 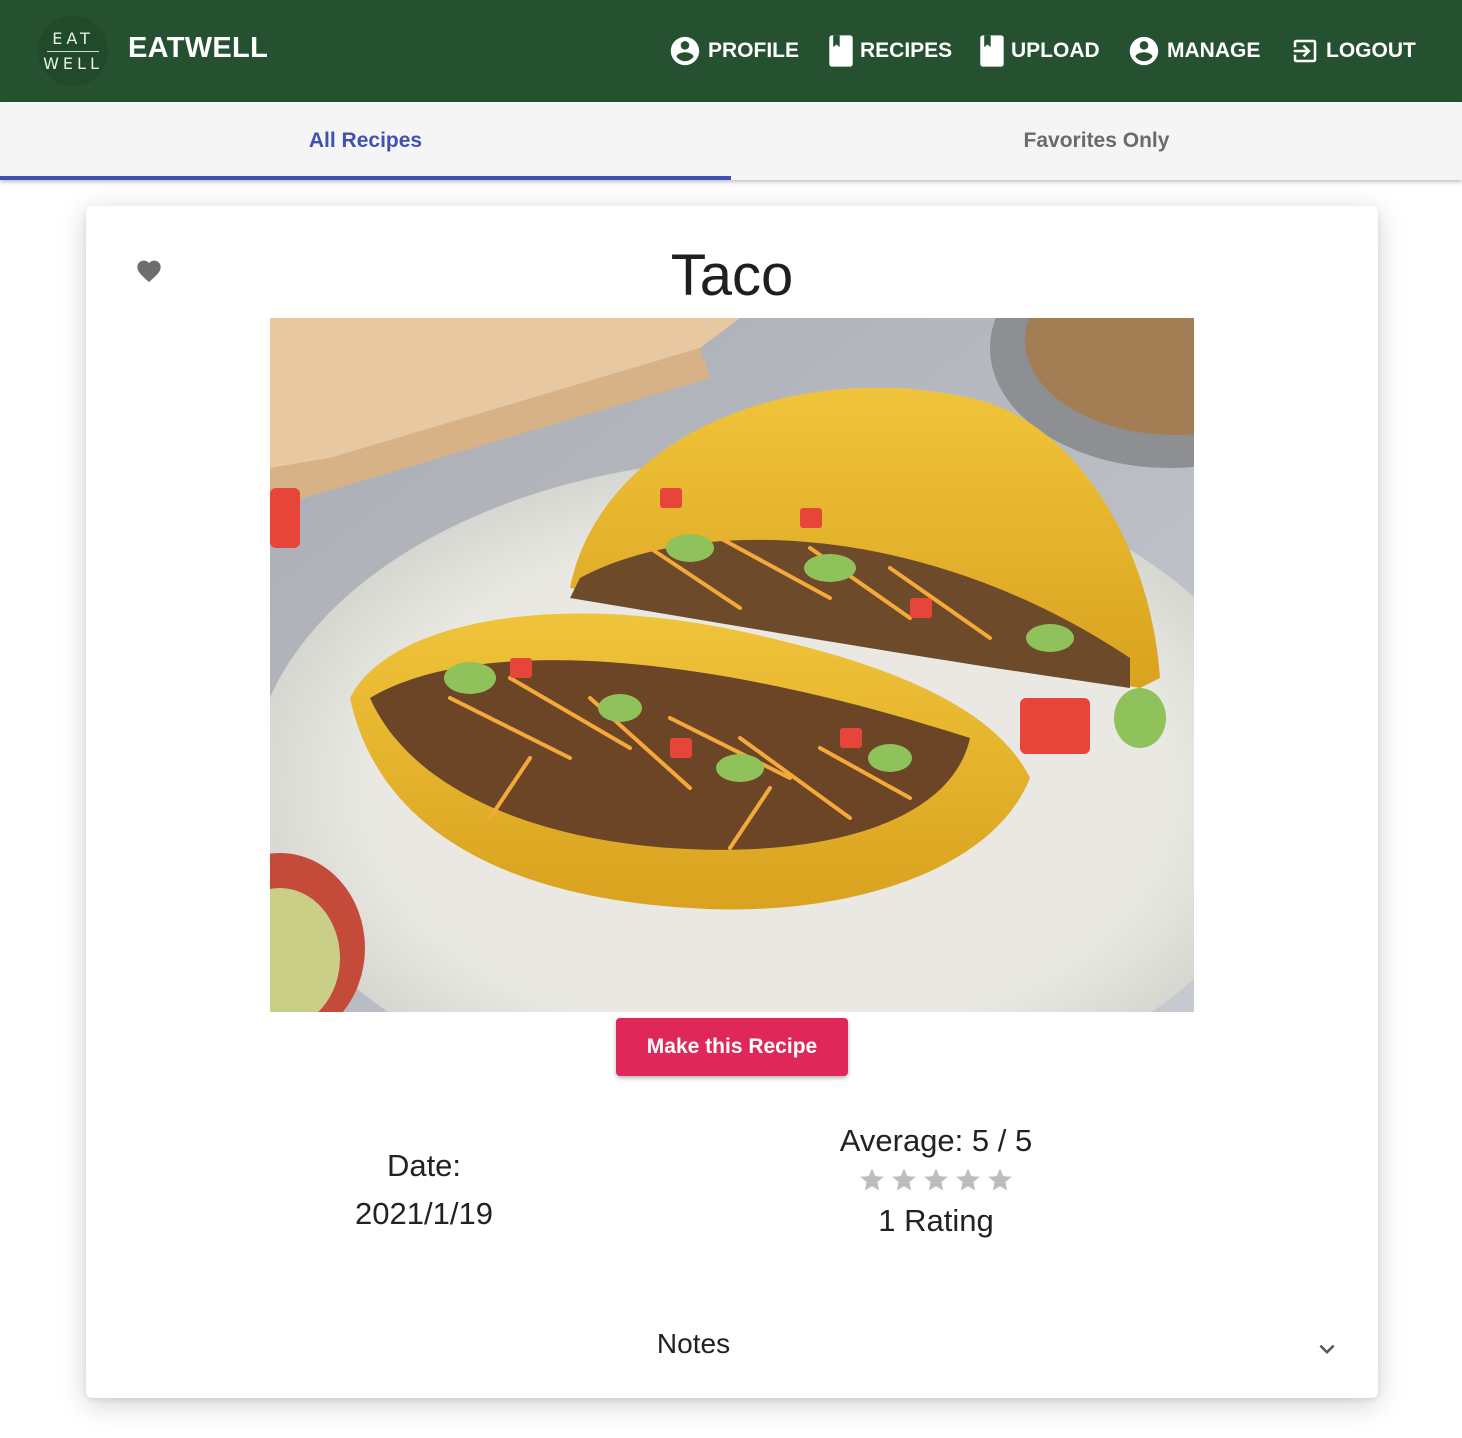 I want to click on nav-recipes-label: RECIPES, so click(x=906, y=50).